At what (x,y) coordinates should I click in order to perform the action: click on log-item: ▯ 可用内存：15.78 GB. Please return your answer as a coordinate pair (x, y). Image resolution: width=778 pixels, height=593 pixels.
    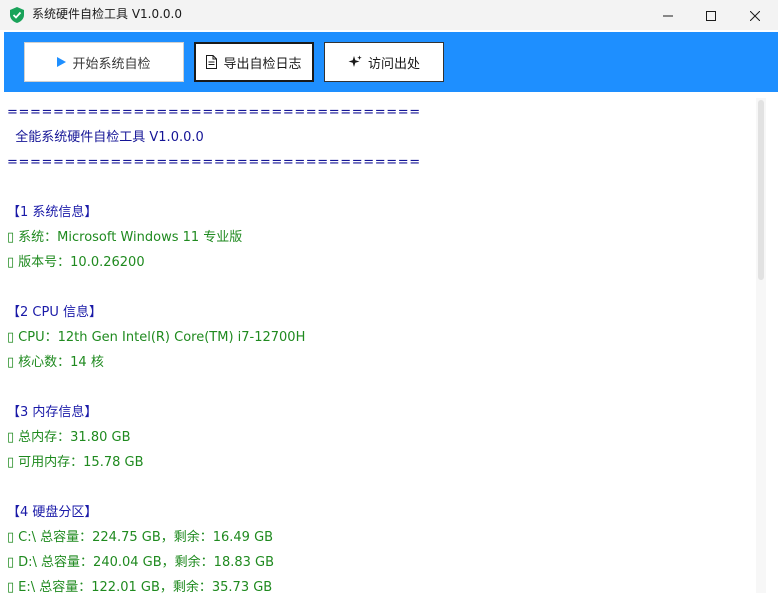
    Looking at the image, I should click on (75, 463).